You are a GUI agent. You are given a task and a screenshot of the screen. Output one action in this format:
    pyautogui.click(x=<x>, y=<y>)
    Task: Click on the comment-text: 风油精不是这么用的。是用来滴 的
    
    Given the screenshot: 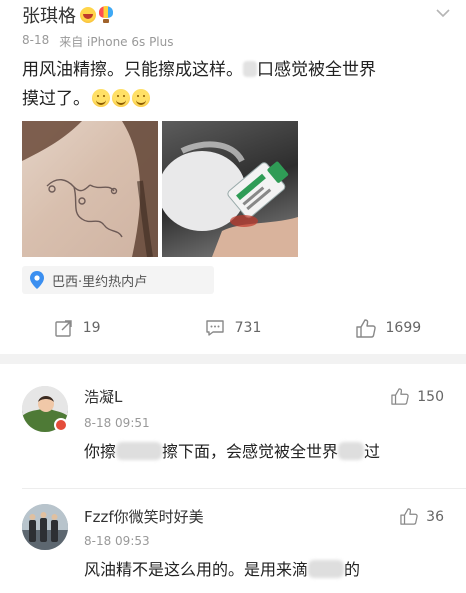 What is the action you would take?
    pyautogui.click(x=222, y=568)
    